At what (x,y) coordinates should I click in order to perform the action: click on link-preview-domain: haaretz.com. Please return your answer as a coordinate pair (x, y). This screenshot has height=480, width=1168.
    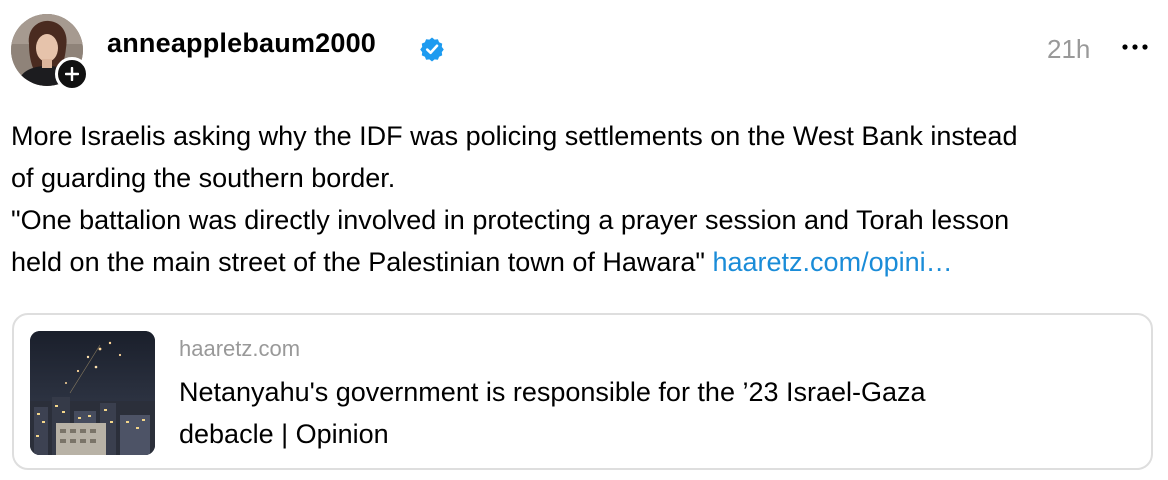
    Looking at the image, I should click on (240, 348).